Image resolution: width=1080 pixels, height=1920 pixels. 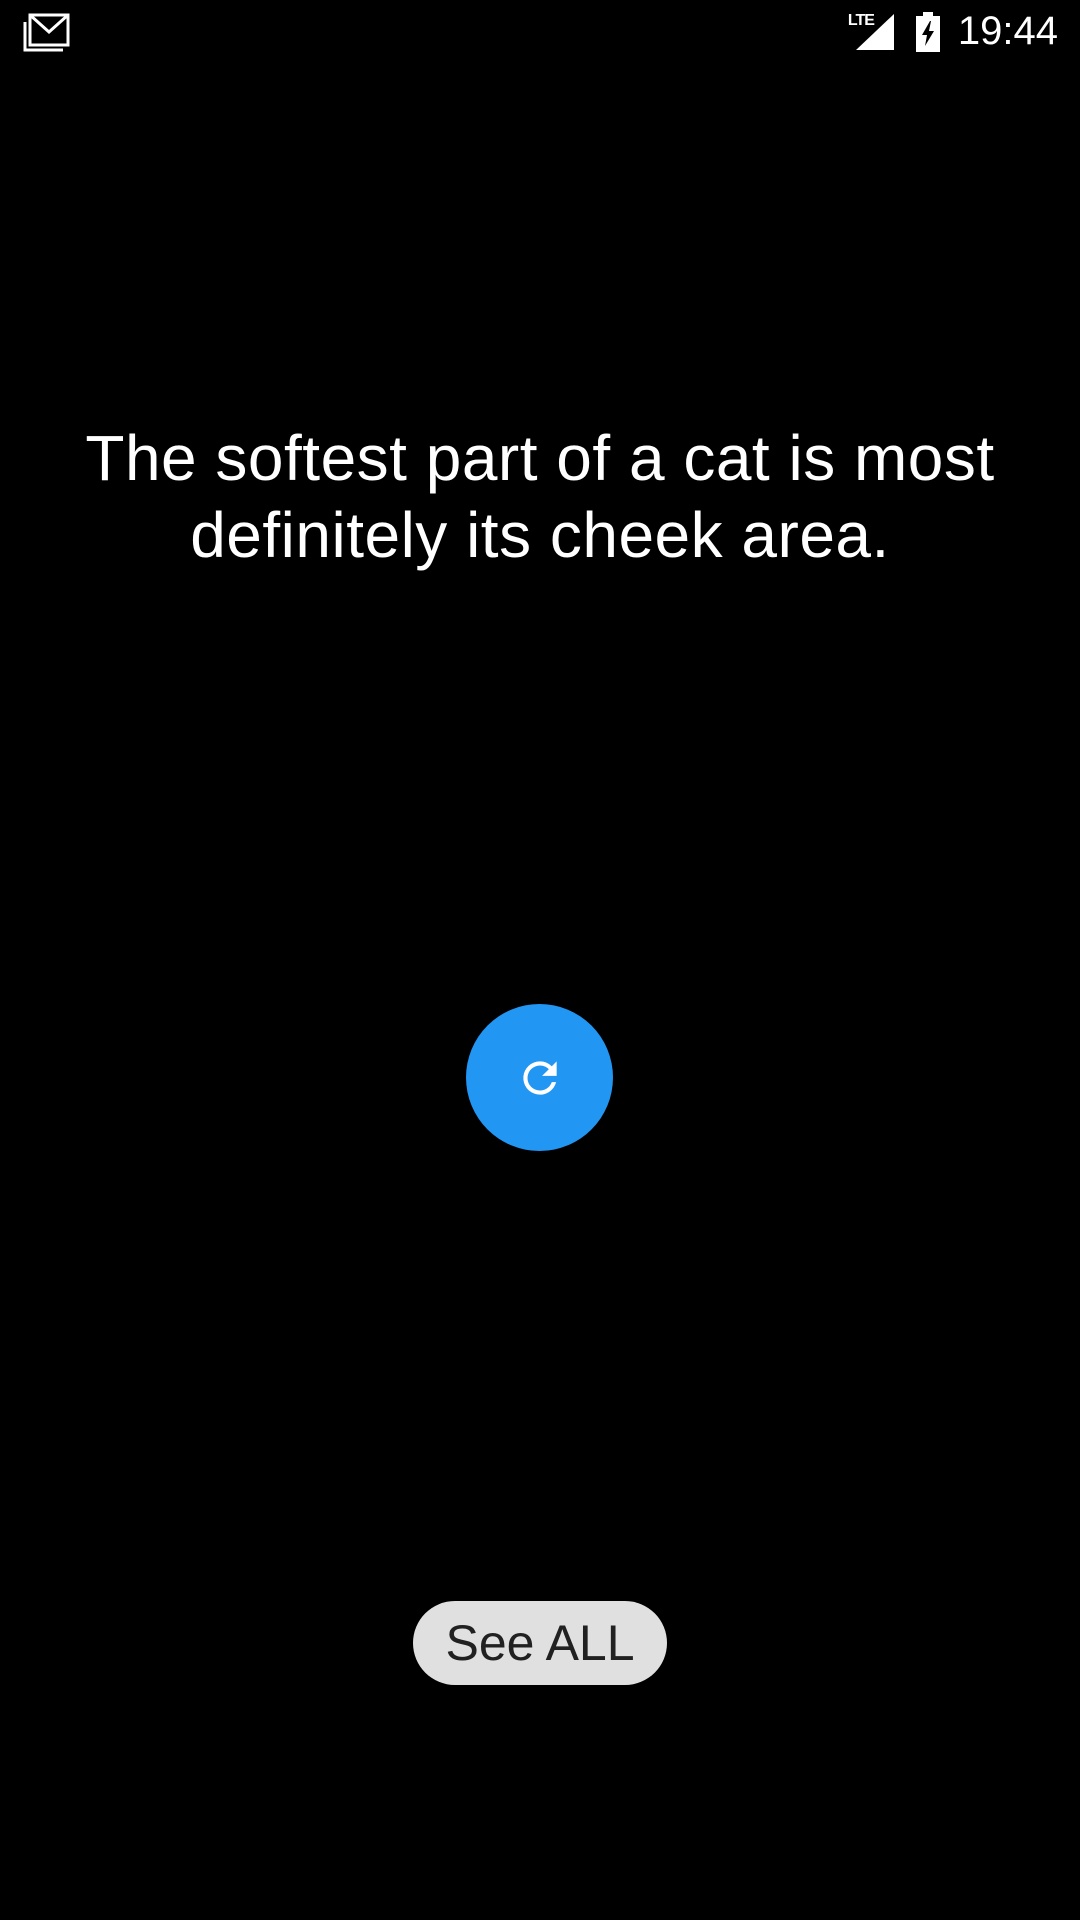 What do you see at coordinates (927, 31) in the screenshot?
I see `battery-charging-icon` at bounding box center [927, 31].